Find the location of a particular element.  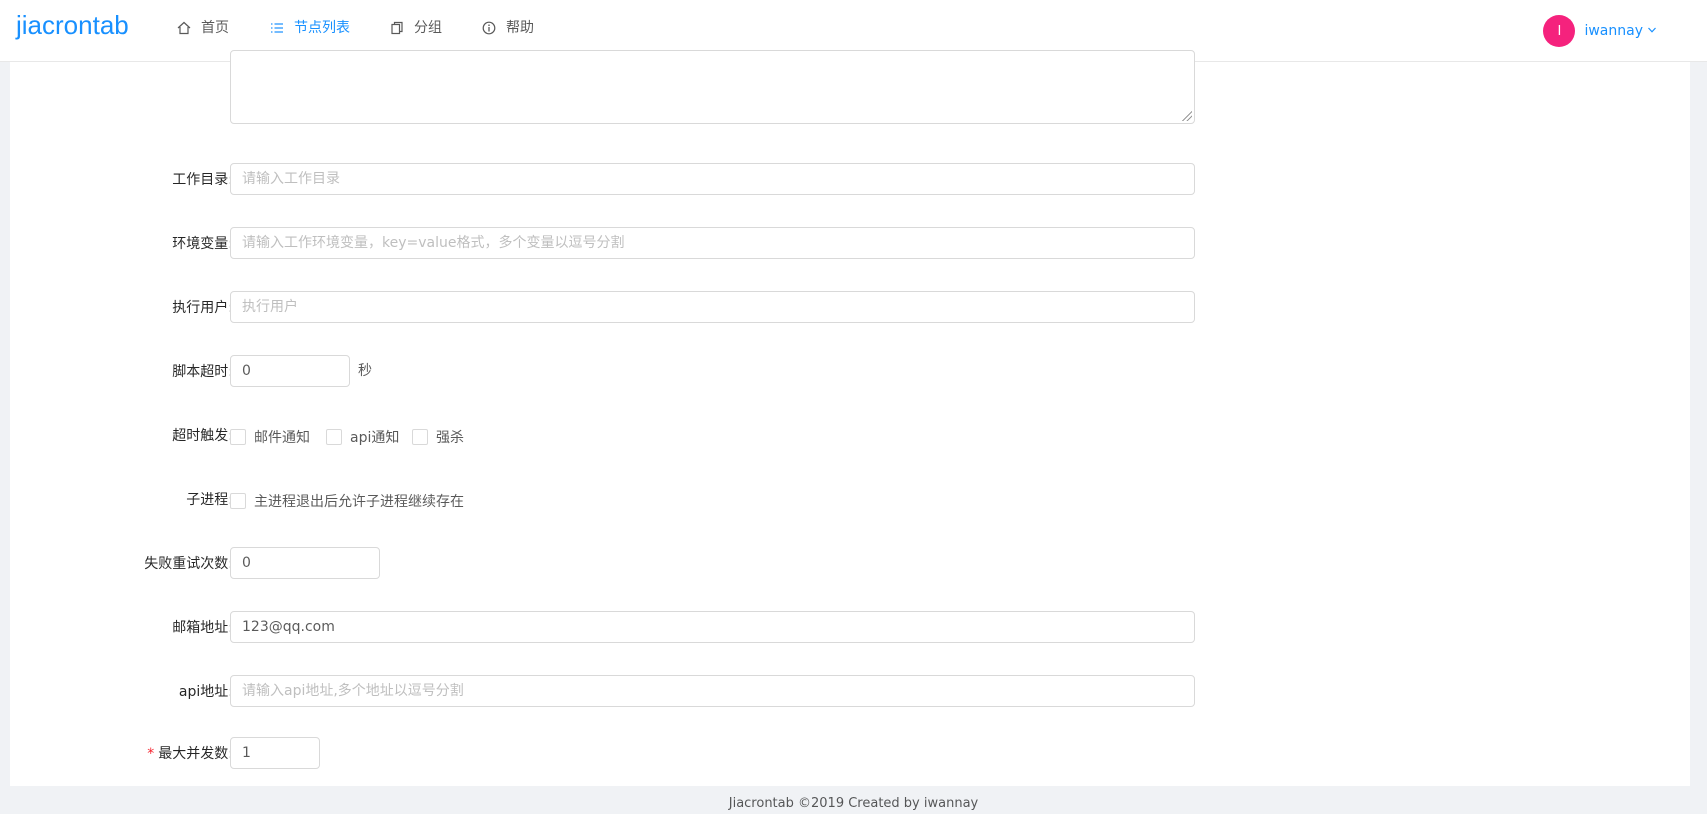

retry-row: 失败重试次数: is located at coordinates (850, 564).